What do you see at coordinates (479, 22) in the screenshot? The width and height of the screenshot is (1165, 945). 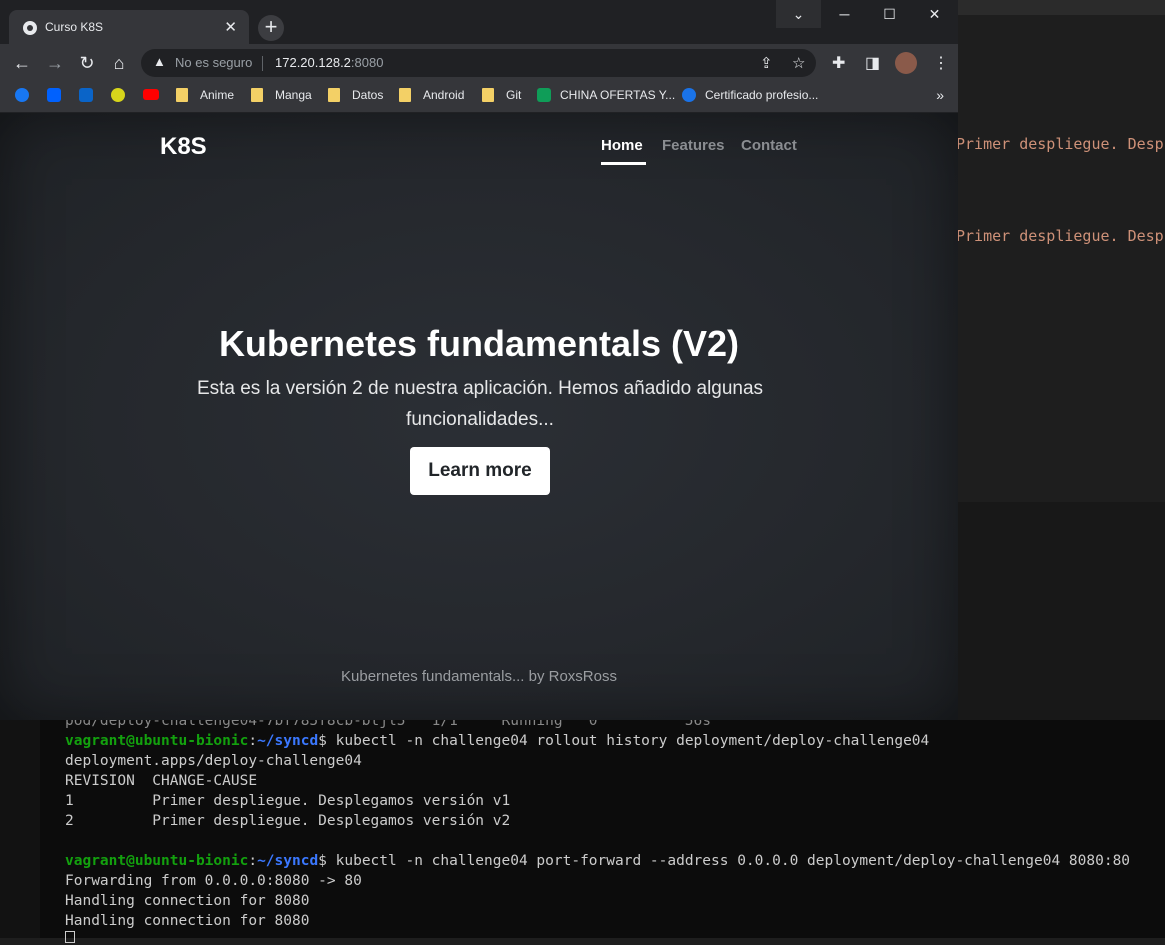 I see `tab-bar: Curso K8S ✕ + ⌄ ─ ☐ ✕` at bounding box center [479, 22].